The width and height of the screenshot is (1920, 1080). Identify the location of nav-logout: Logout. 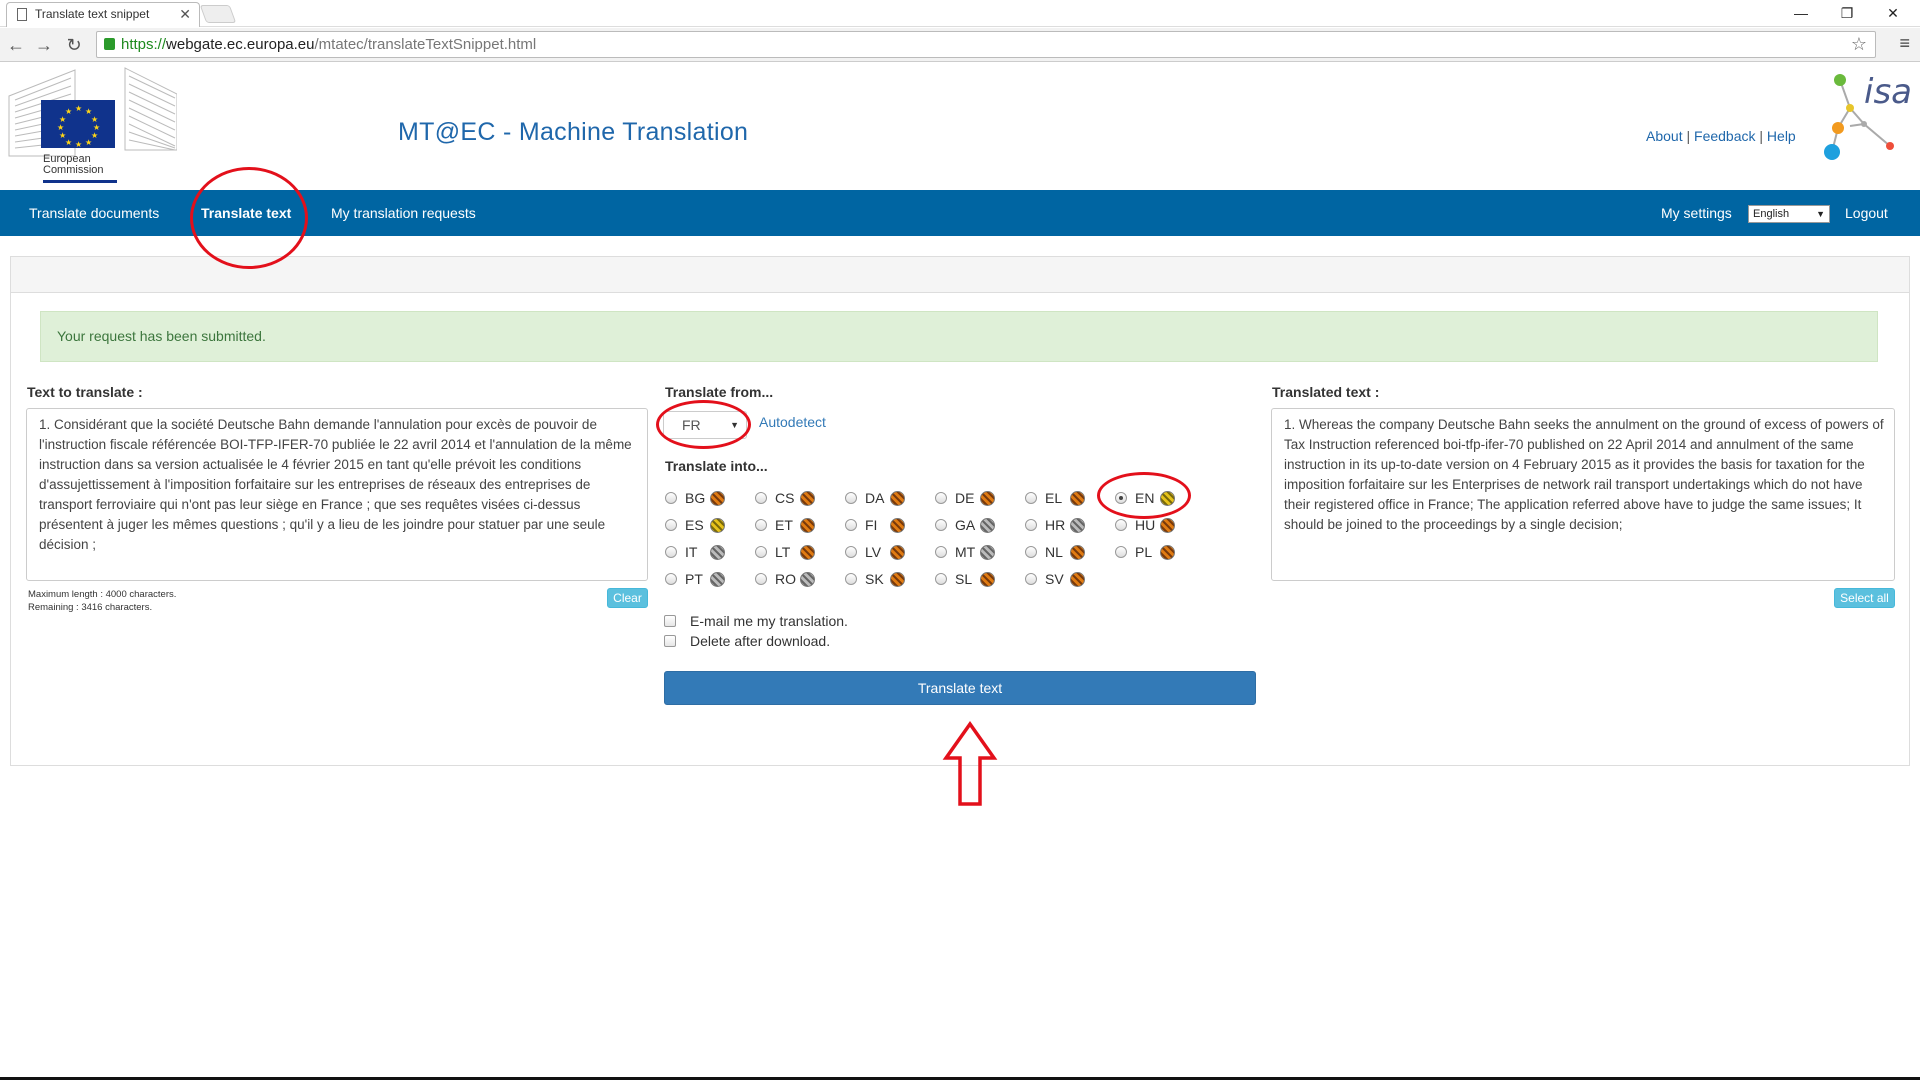
(1866, 213).